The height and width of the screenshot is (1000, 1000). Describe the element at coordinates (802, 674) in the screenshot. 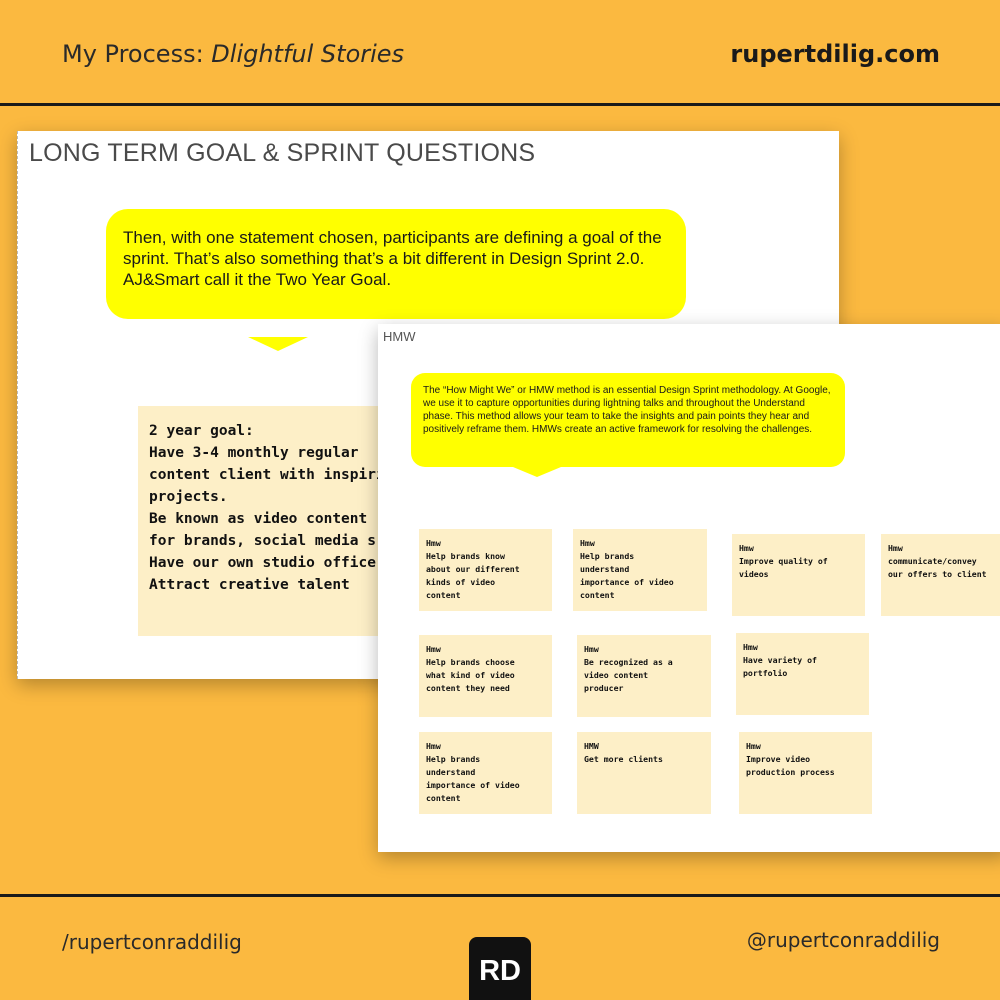

I see `hmw-sticky-note: Hmw Have variety of portfolio` at that location.